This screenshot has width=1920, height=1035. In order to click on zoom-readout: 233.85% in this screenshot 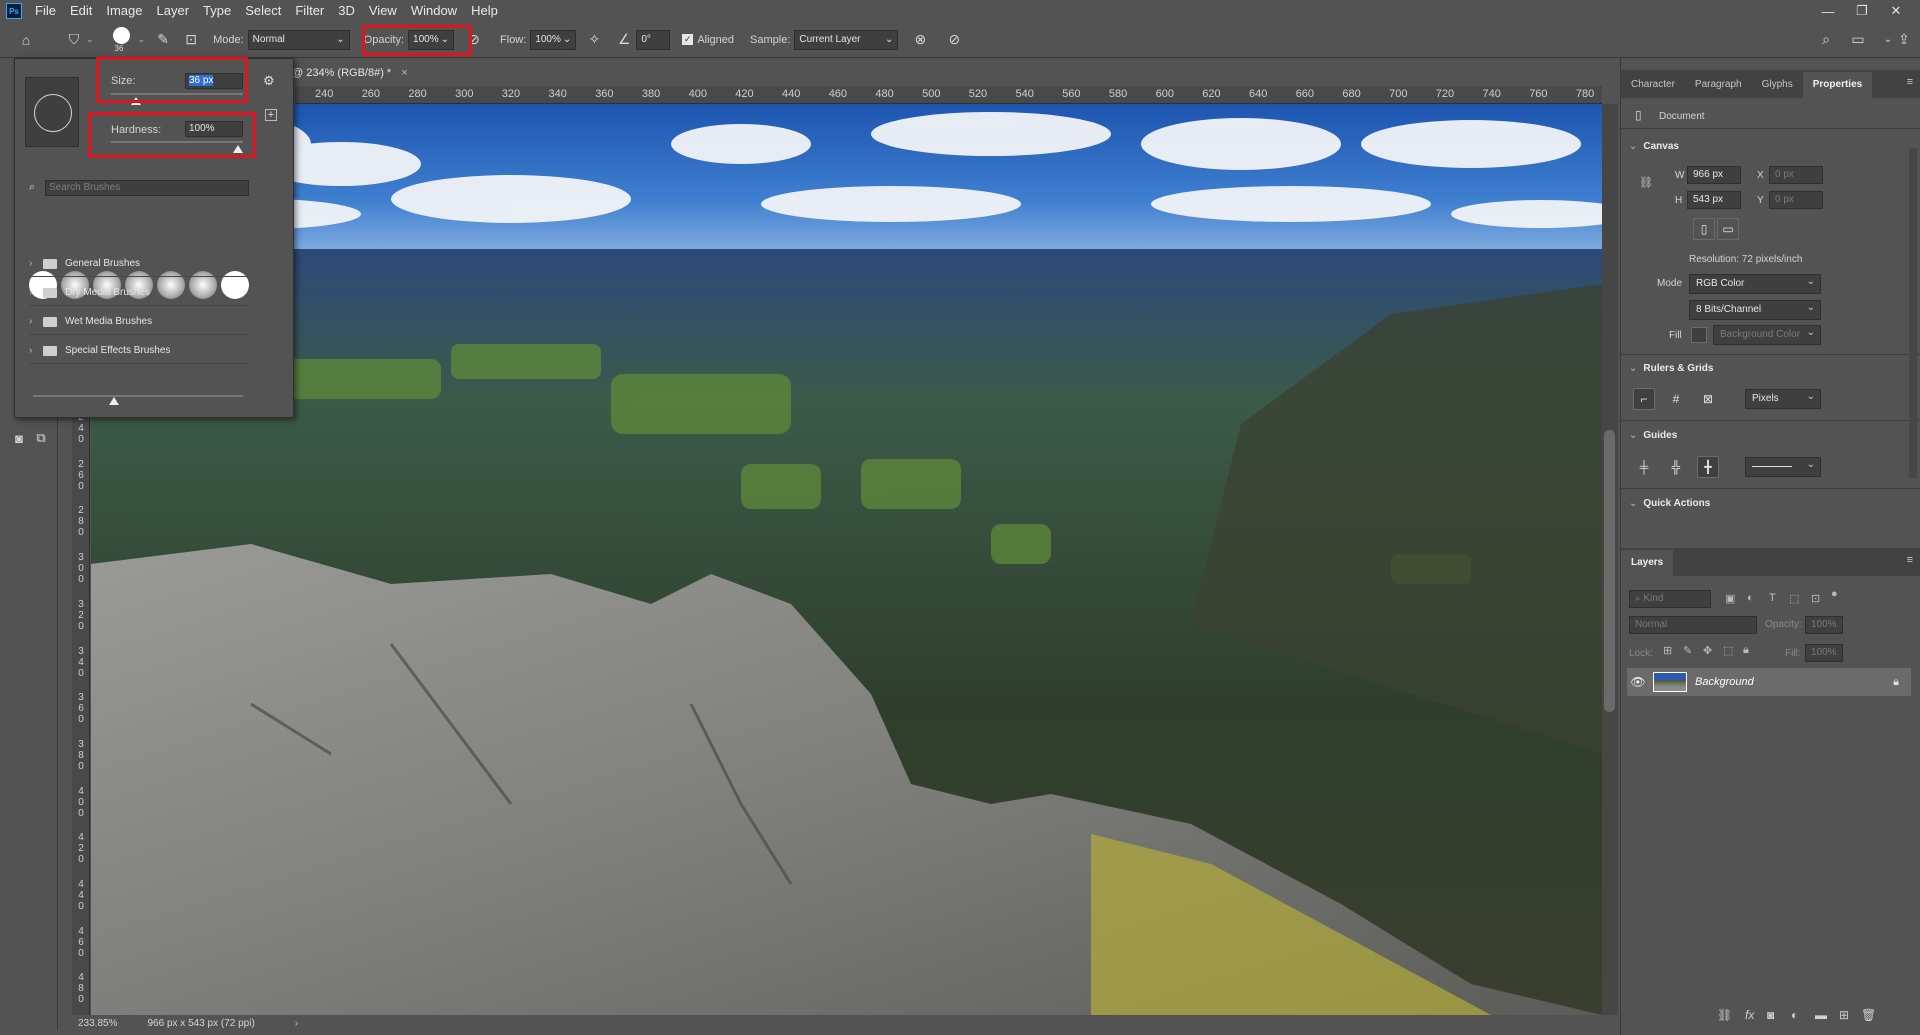, I will do `click(97, 1023)`.